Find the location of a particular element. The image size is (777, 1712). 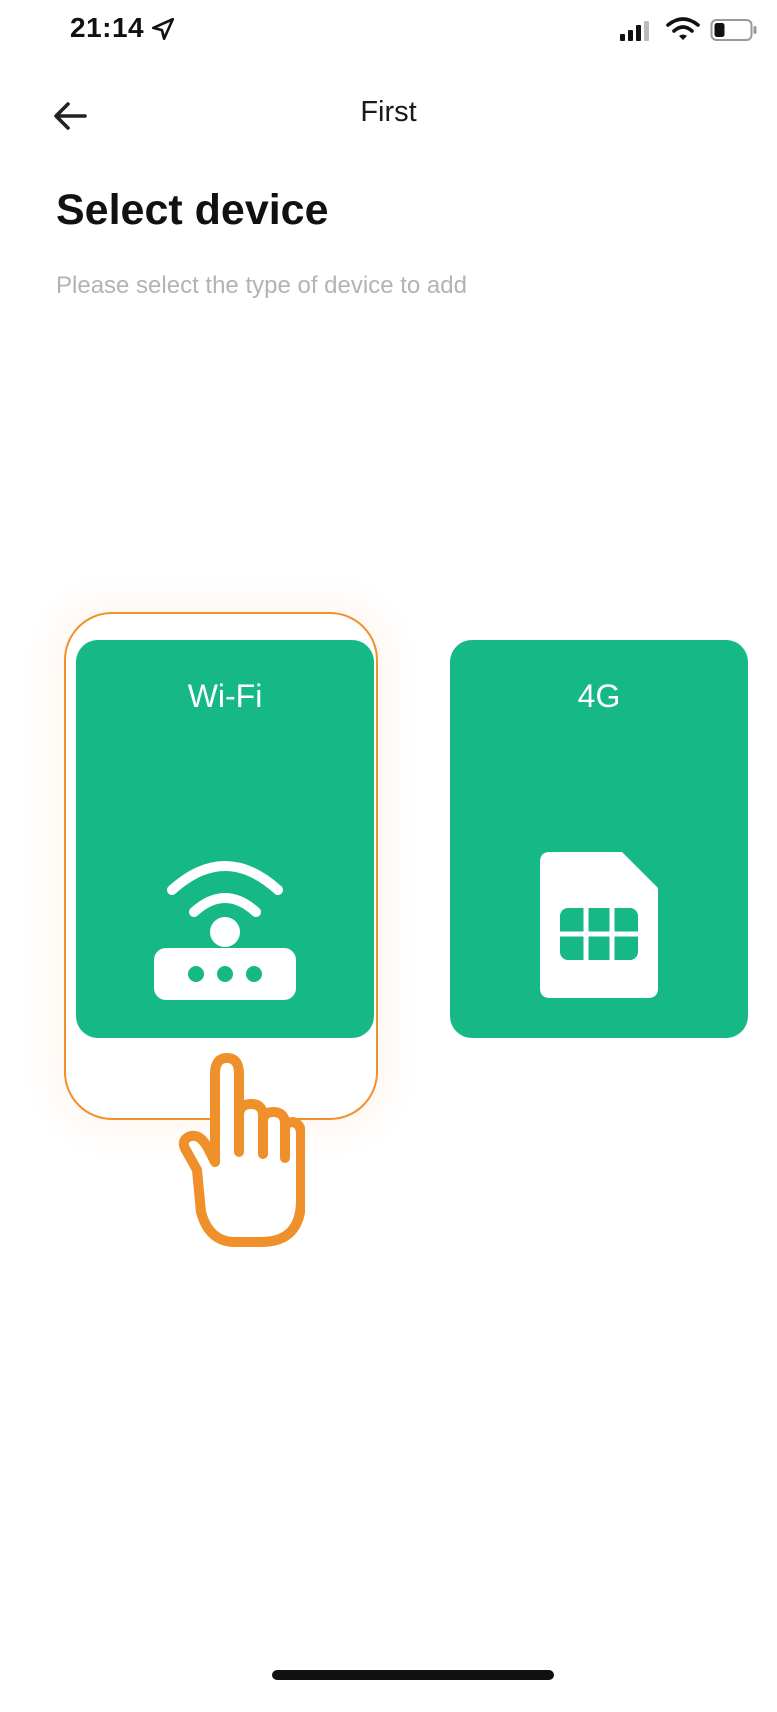

wifi-icon is located at coordinates (683, 28).